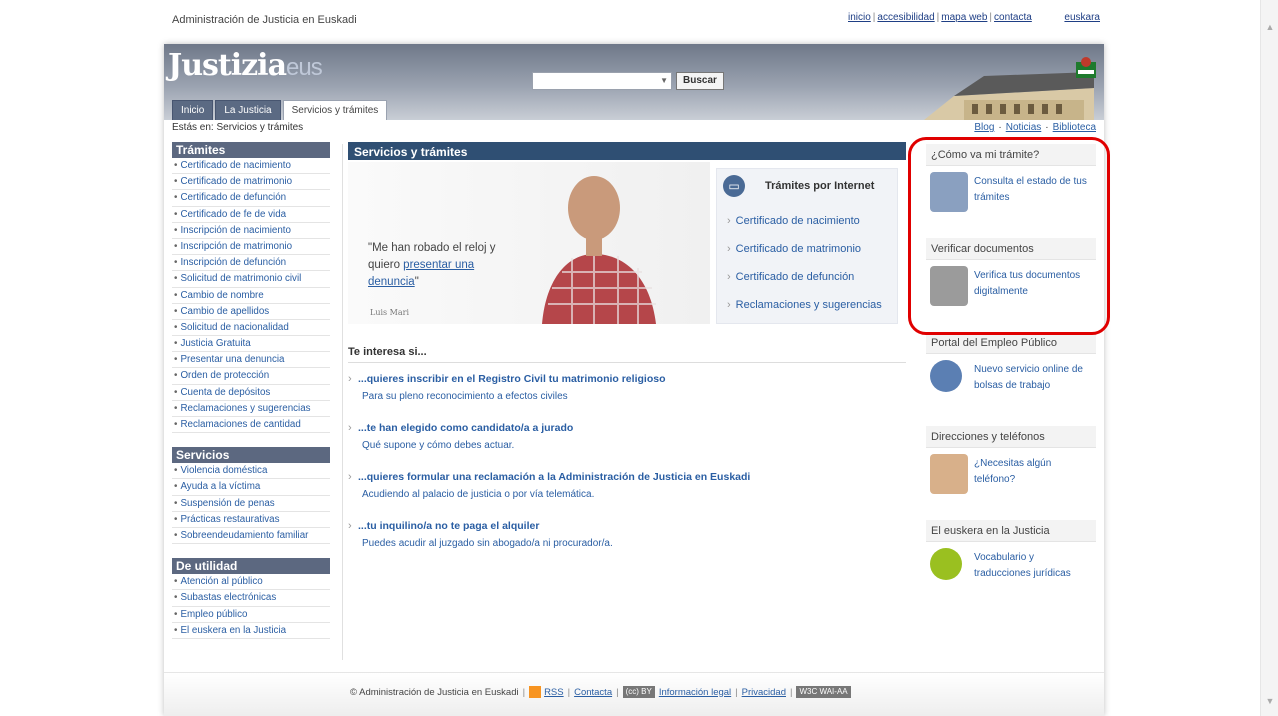 The width and height of the screenshot is (1278, 716). Describe the element at coordinates (804, 285) in the screenshot. I see `tramite-internet-link: Certificado de defunción` at that location.